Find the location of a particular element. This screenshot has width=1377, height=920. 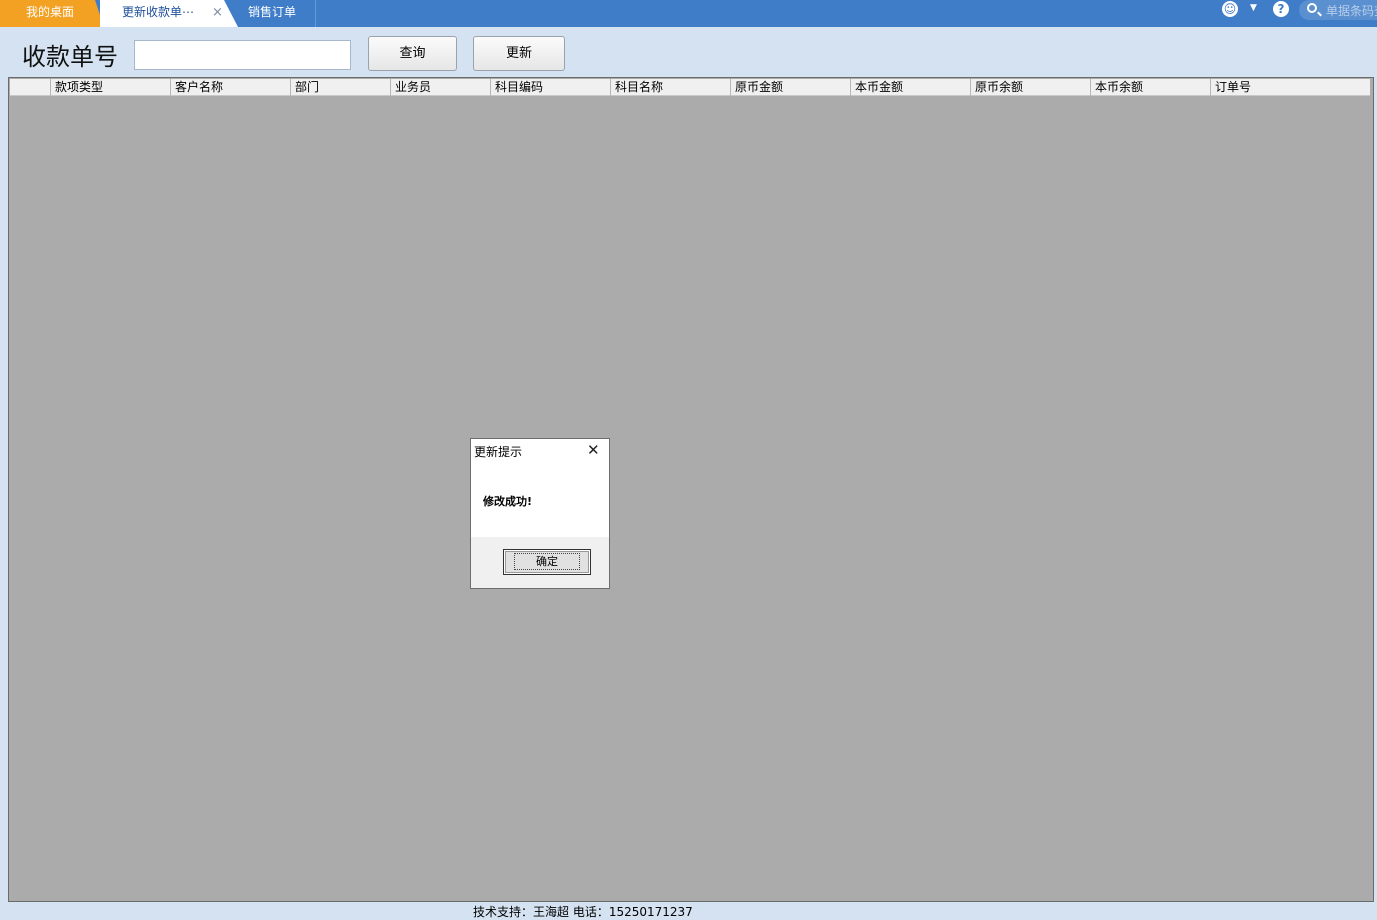

search-placeholder: 单据条码查 is located at coordinates (1351, 11).